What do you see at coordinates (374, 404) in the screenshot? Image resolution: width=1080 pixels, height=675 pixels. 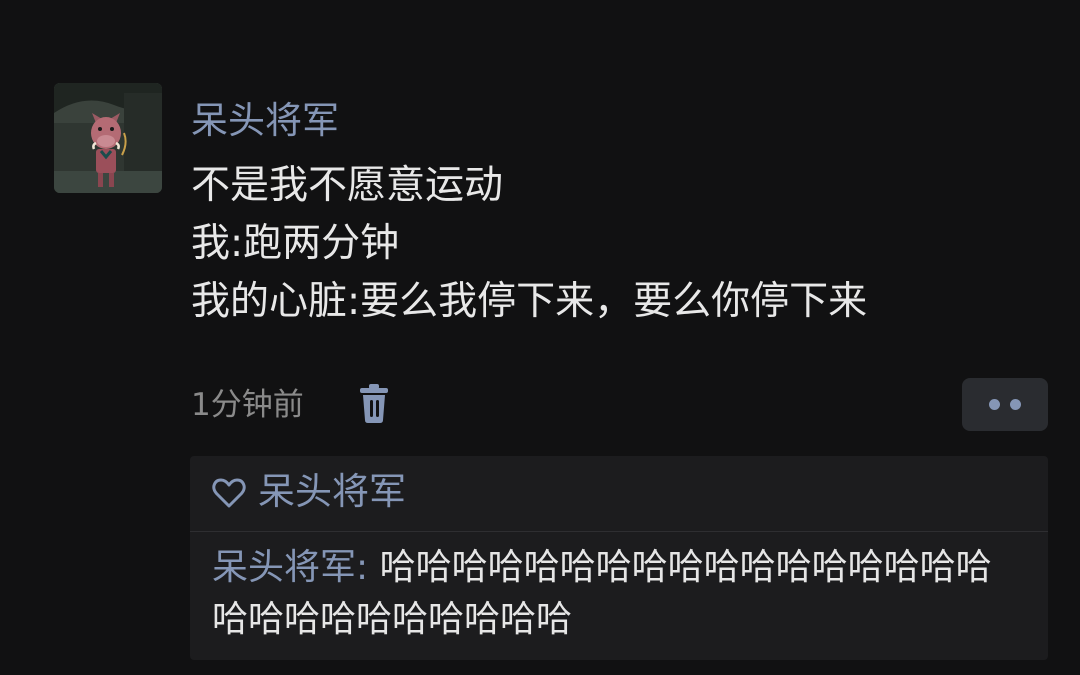 I see `trash-icon` at bounding box center [374, 404].